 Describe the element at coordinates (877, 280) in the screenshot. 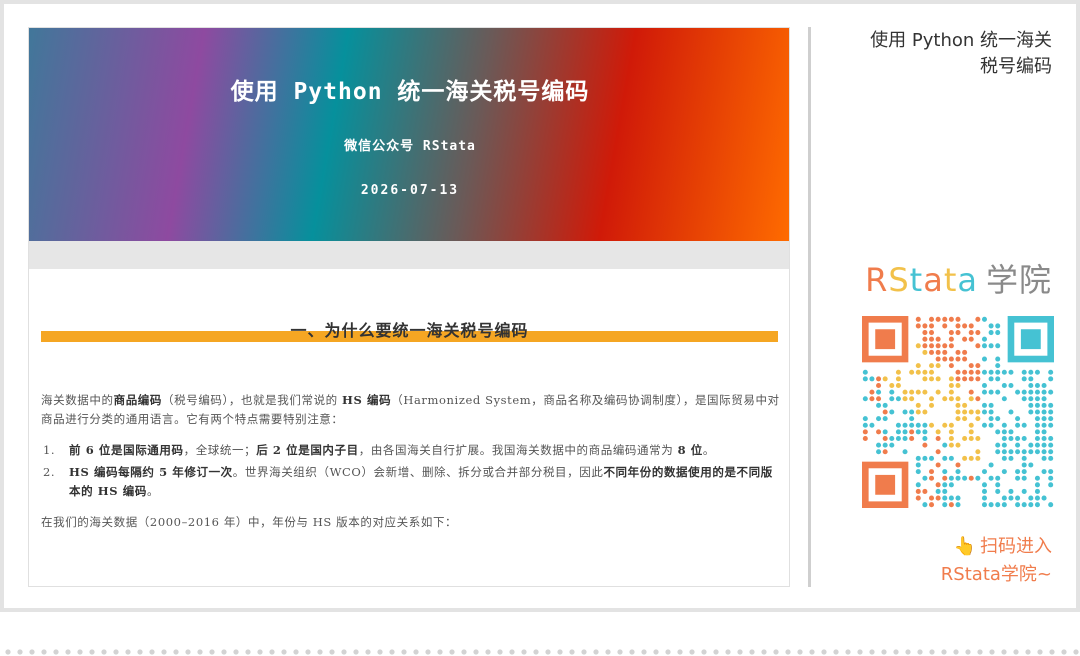

I see `brand-letter: R` at that location.